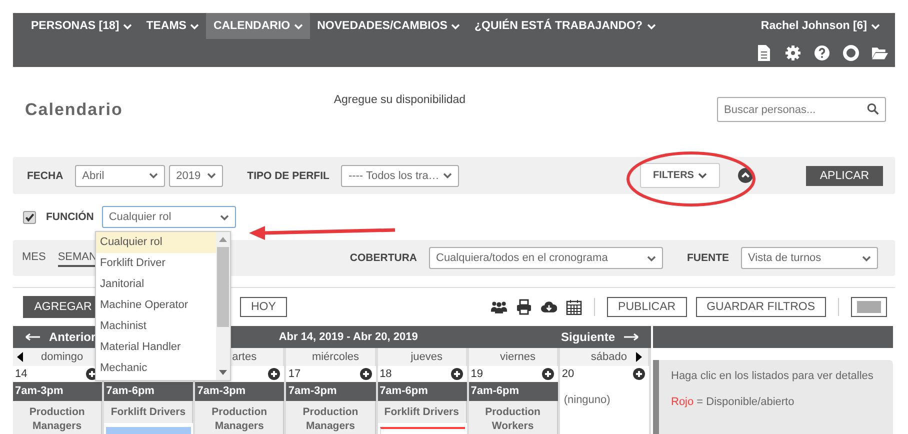  What do you see at coordinates (608, 357) in the screenshot?
I see `weekday-name: sábado` at bounding box center [608, 357].